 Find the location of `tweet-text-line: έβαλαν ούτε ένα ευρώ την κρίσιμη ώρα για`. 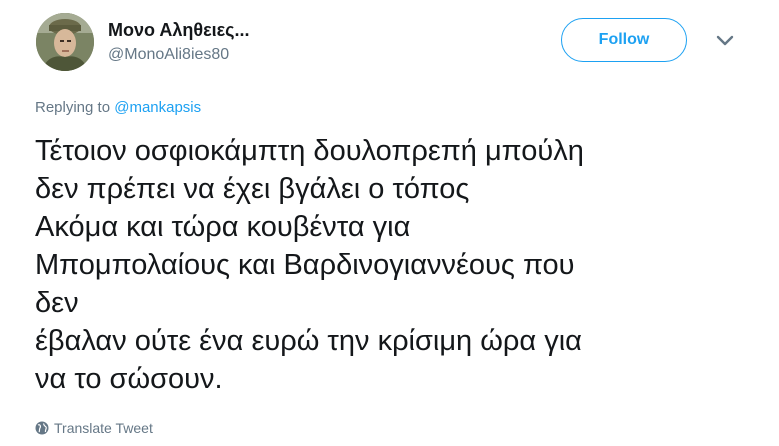

tweet-text-line: έβαλαν ούτε ένα ευρώ την κρίσιμη ώρα για is located at coordinates (308, 341).